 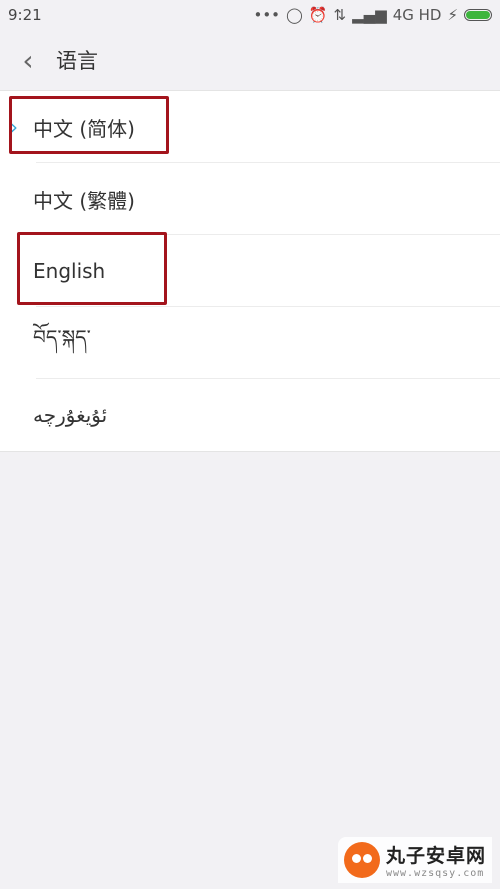 I want to click on network-type: 4G HD, so click(x=417, y=15).